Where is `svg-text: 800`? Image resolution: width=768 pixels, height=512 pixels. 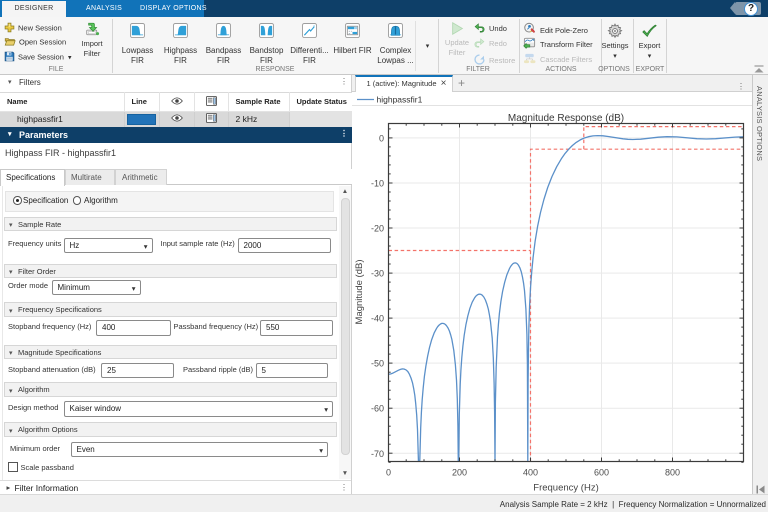 svg-text: 800 is located at coordinates (672, 473).